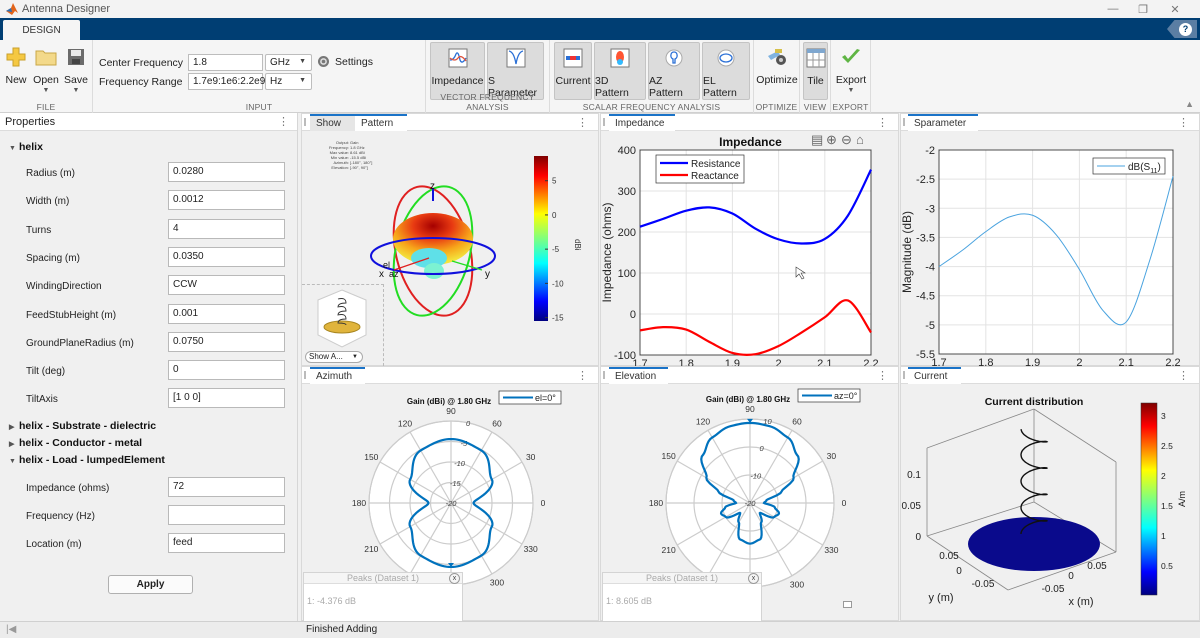 The height and width of the screenshot is (638, 1200). What do you see at coordinates (638, 375) in the screenshot?
I see `tab-elevation: Elevation` at bounding box center [638, 375].